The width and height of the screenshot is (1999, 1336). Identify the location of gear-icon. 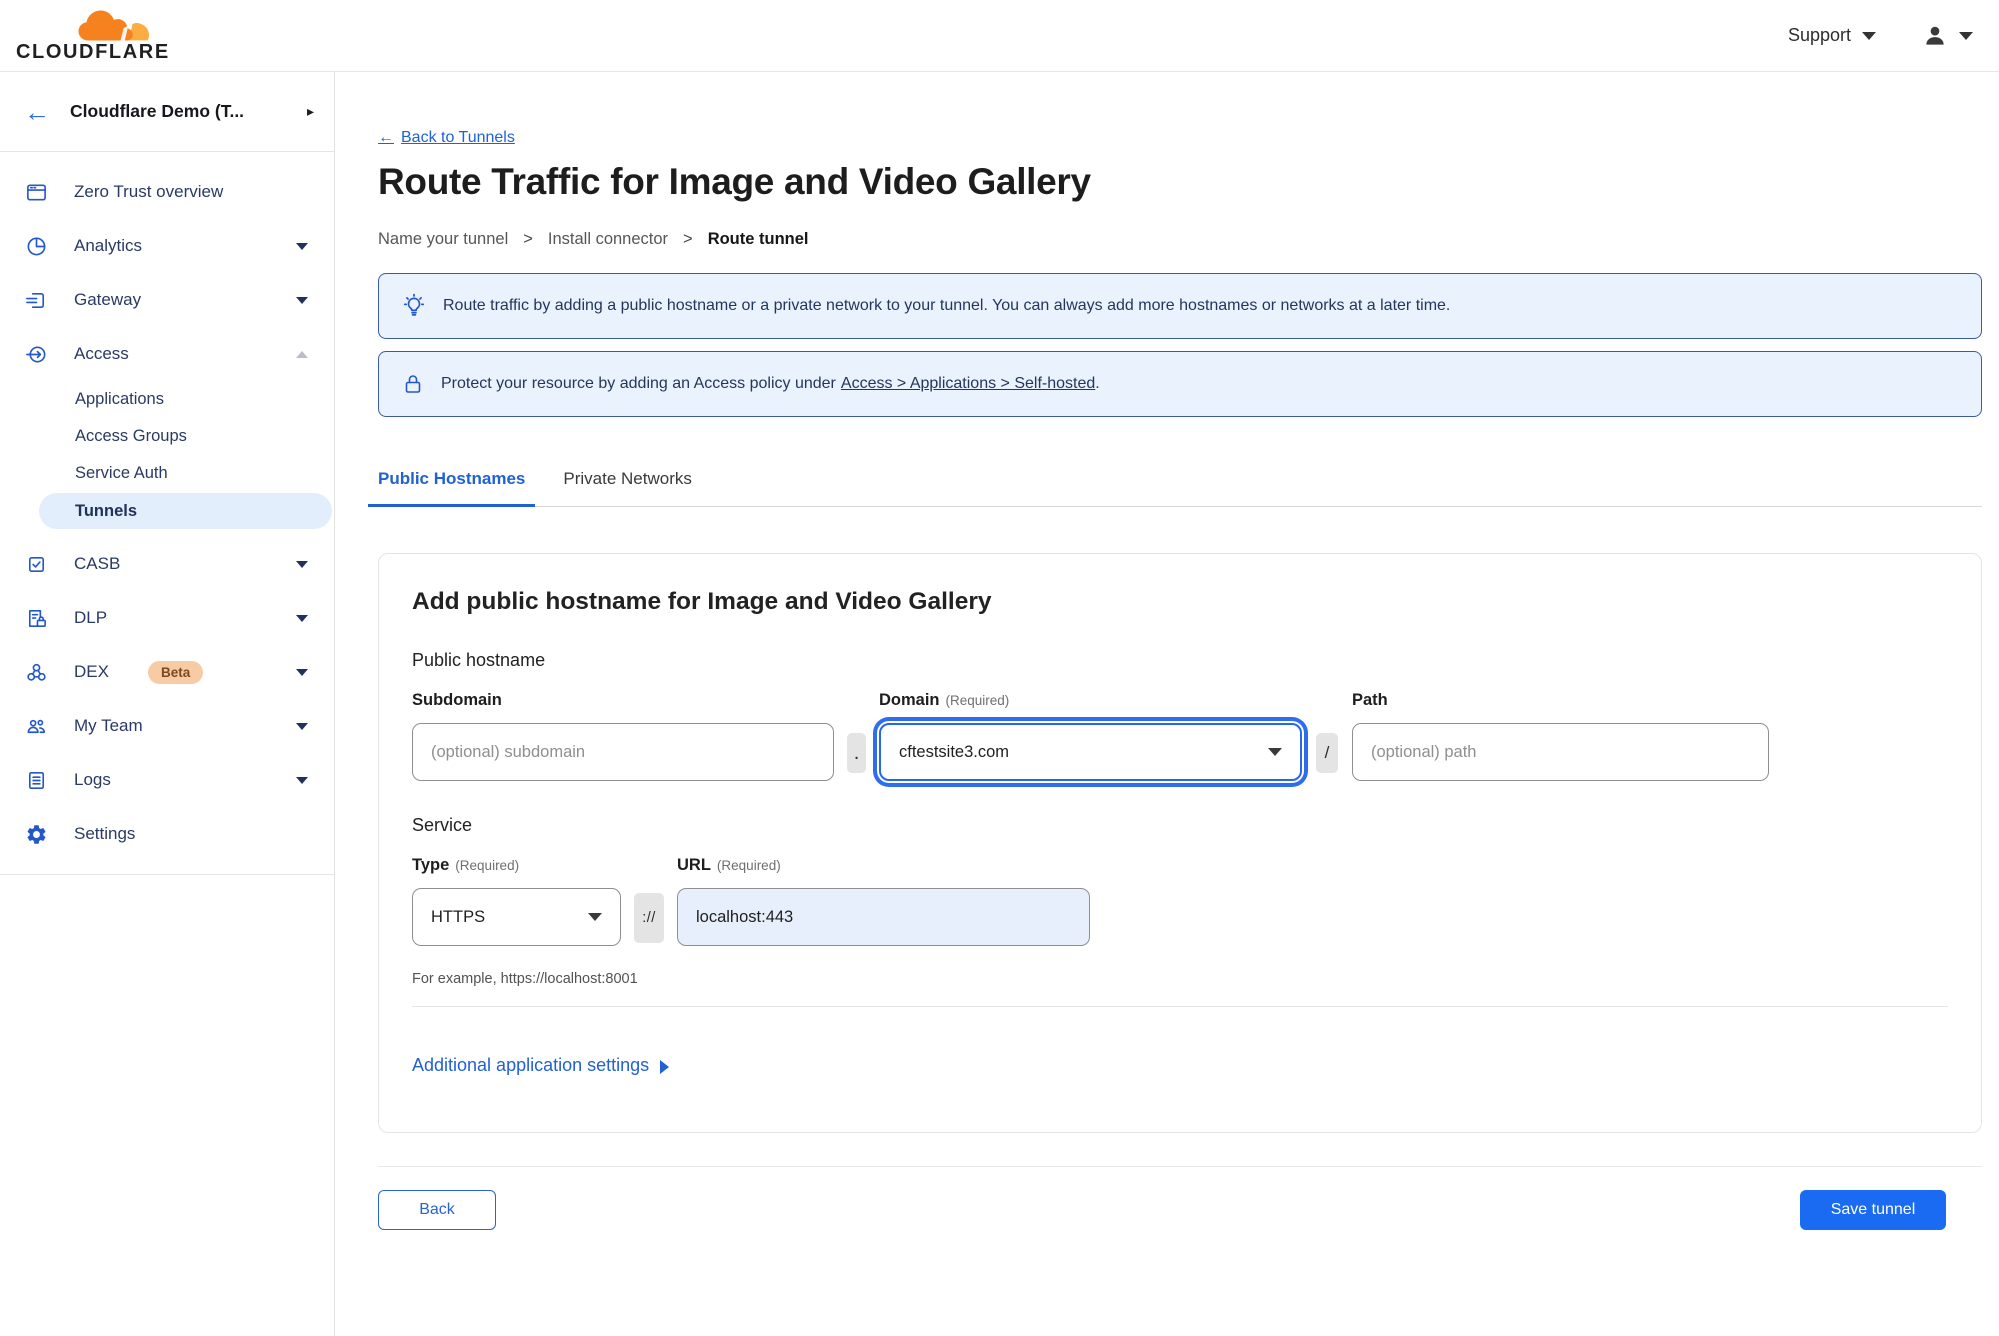
(36, 834).